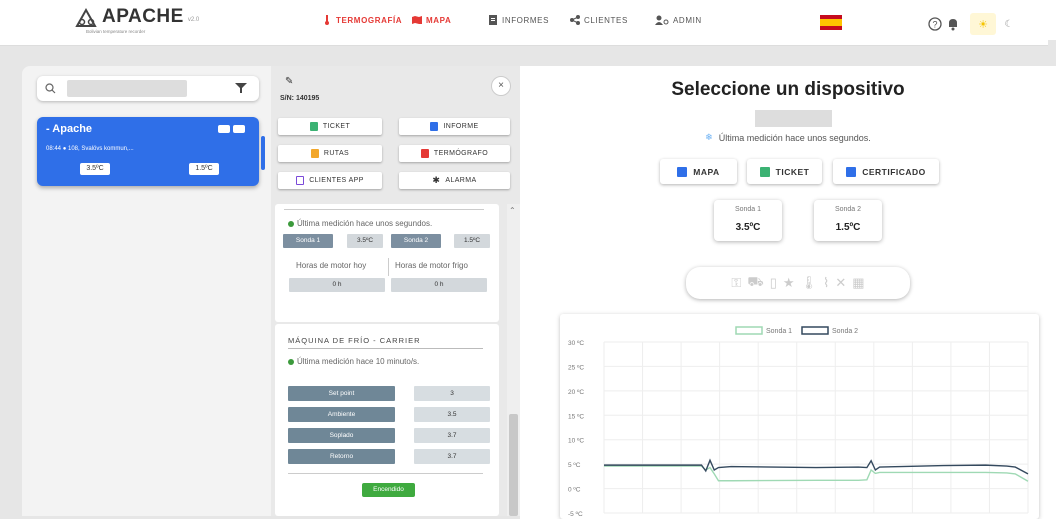  What do you see at coordinates (848, 220) in the screenshot?
I see `sonda2-card: Sonda 2 1.5ºC` at bounding box center [848, 220].